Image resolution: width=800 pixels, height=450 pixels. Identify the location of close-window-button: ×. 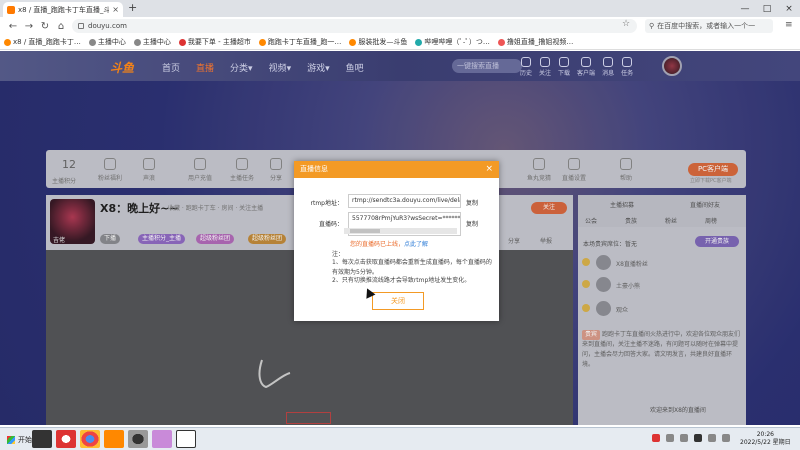
(789, 8).